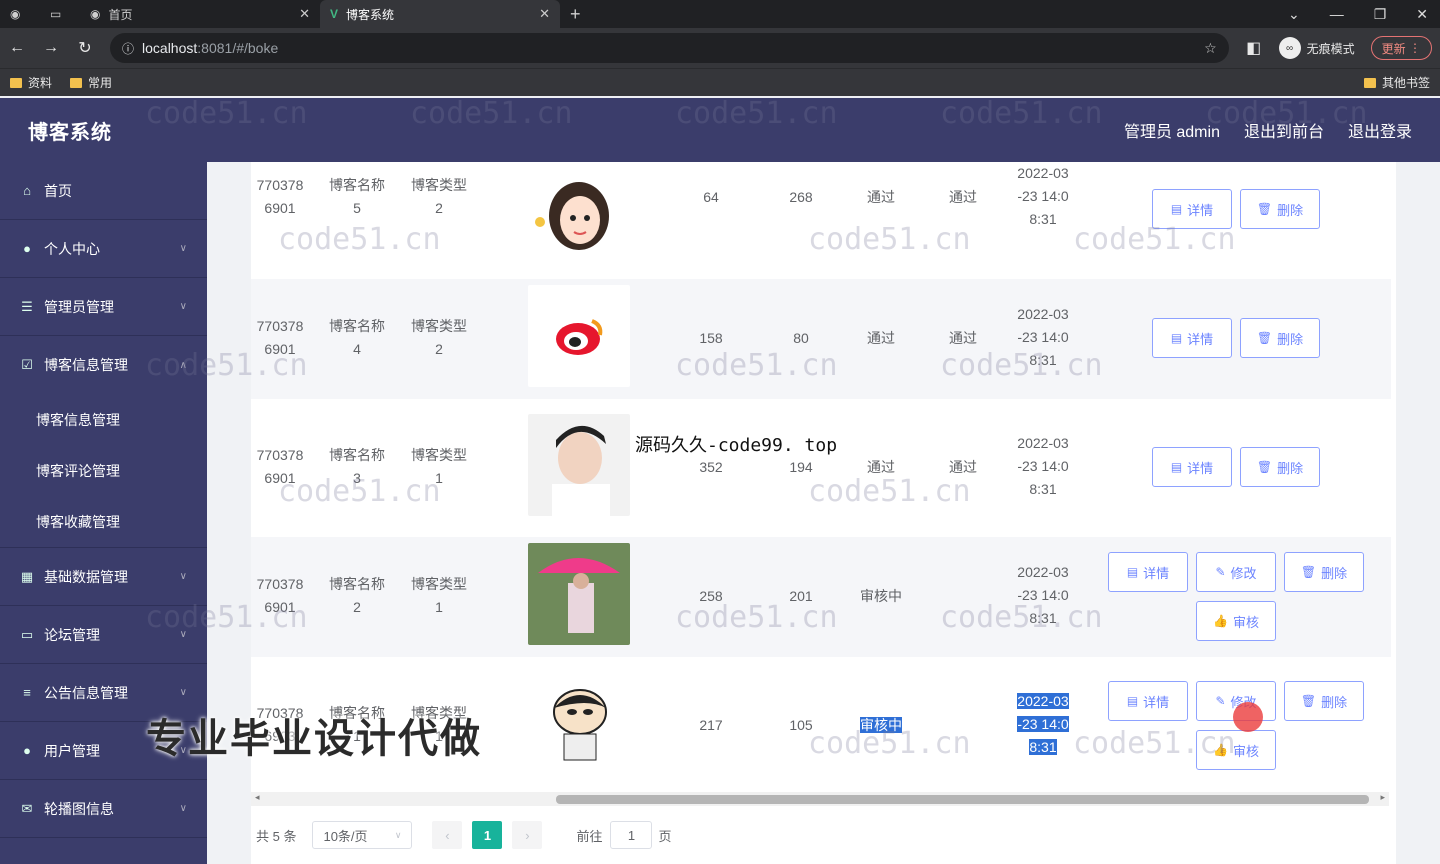 This screenshot has width=1440, height=864. What do you see at coordinates (1254, 48) in the screenshot?
I see `reader-icon: ◧` at bounding box center [1254, 48].